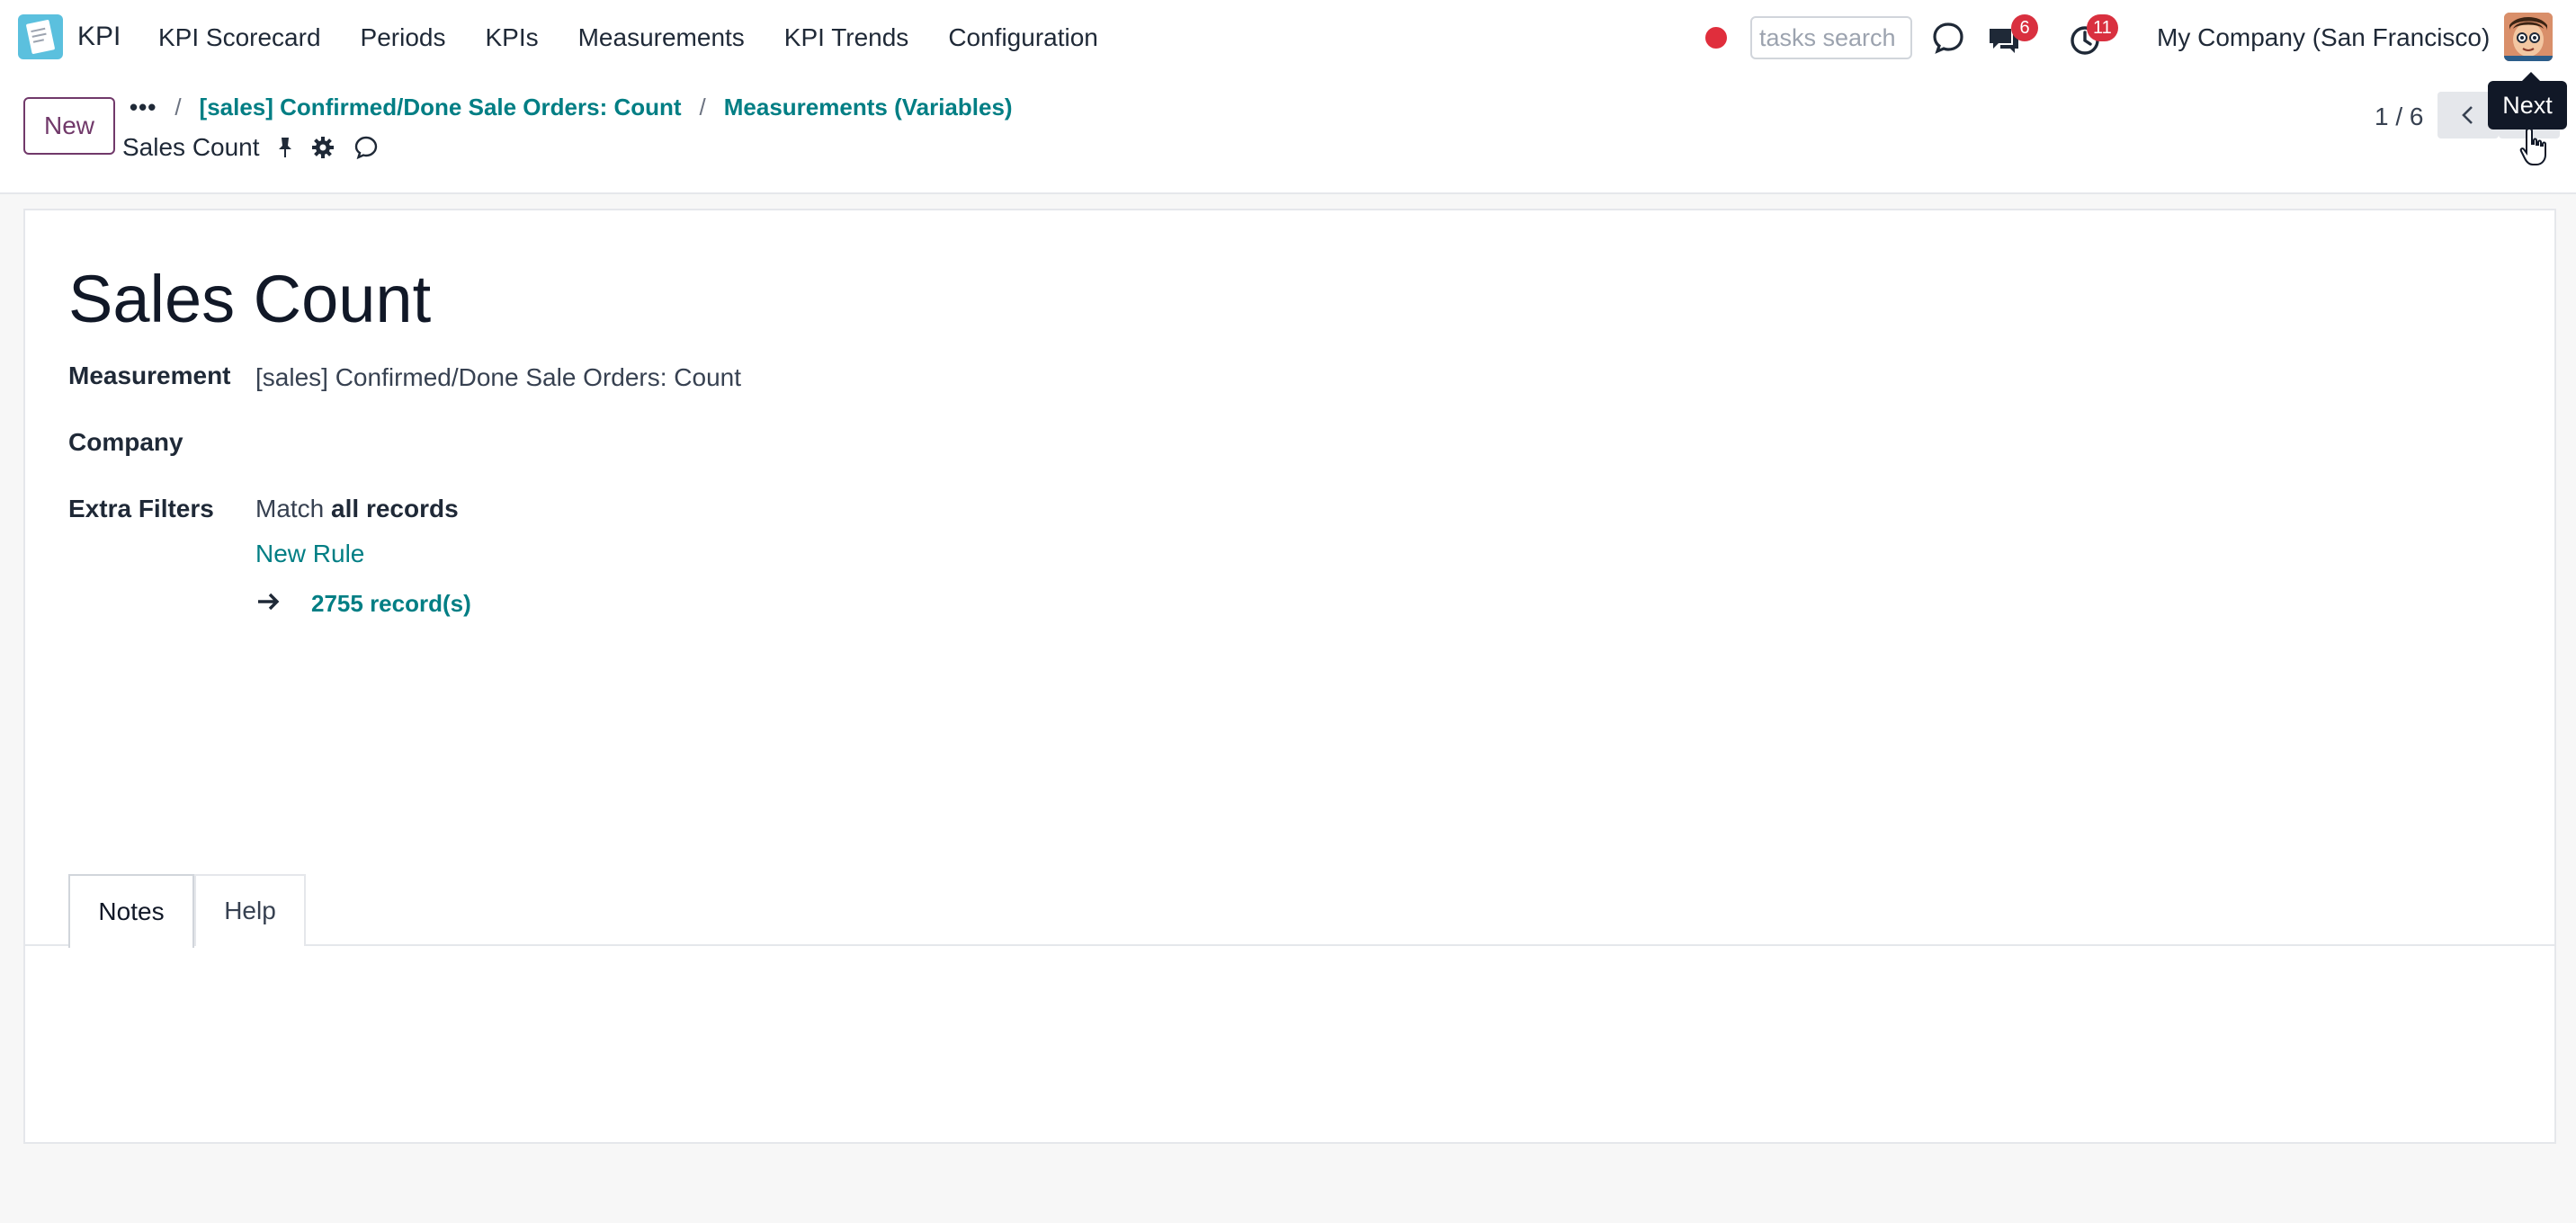  I want to click on breadcrumb-current-record: Sales Count, so click(191, 147).